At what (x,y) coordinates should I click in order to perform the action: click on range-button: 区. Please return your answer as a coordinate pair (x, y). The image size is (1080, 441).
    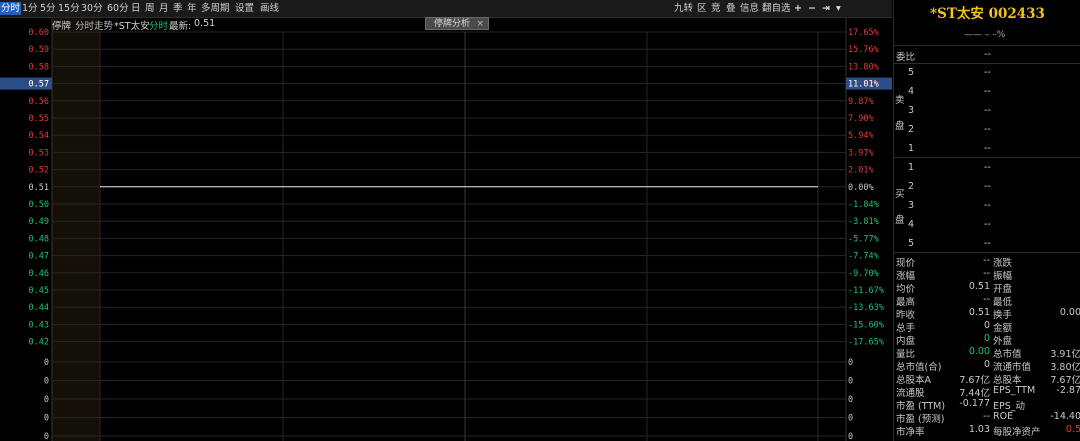
    Looking at the image, I should click on (702, 8).